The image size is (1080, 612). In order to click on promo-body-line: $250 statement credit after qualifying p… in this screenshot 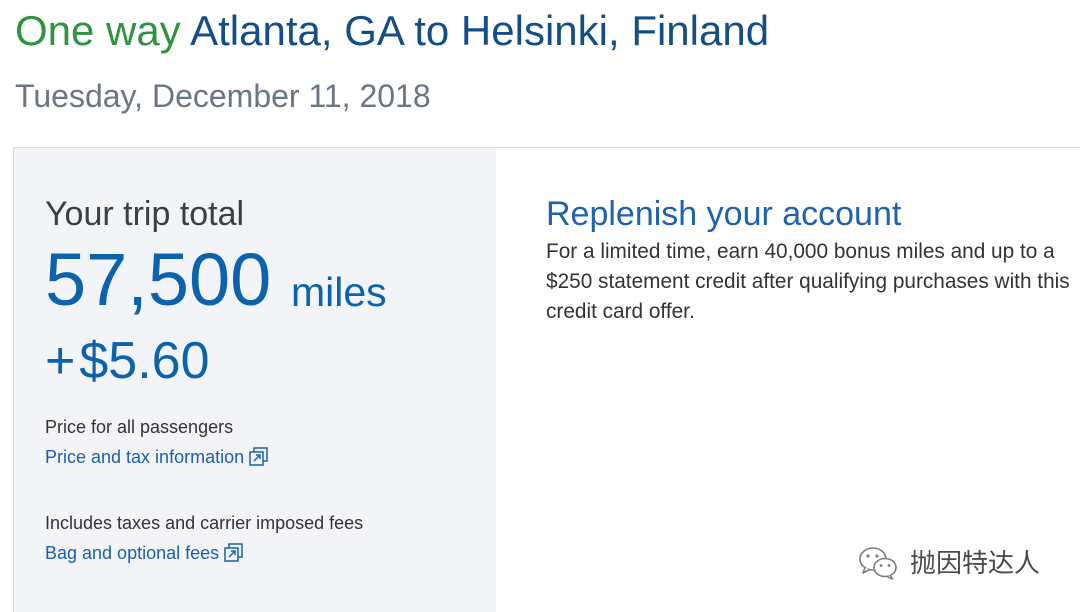, I will do `click(808, 281)`.